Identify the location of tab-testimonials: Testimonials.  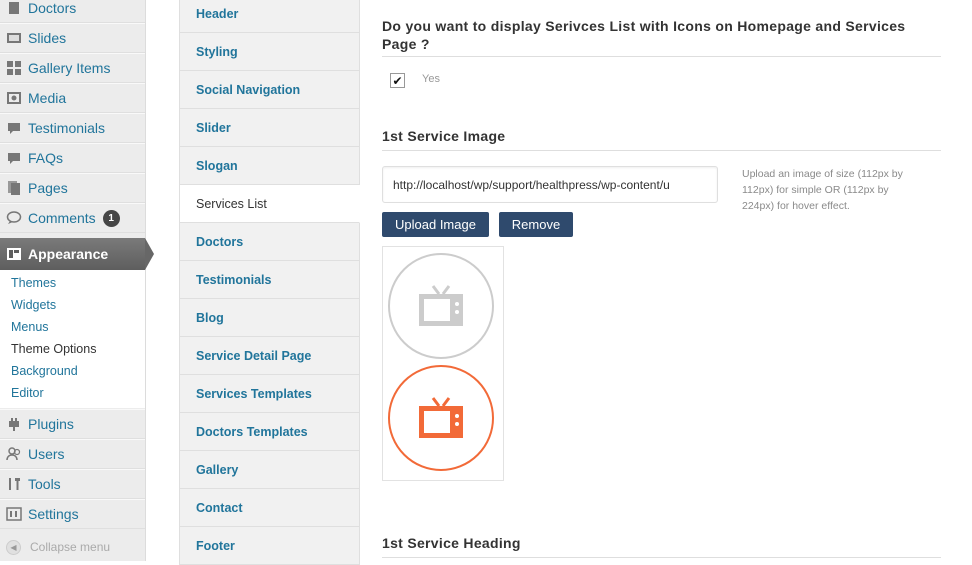
(269, 280).